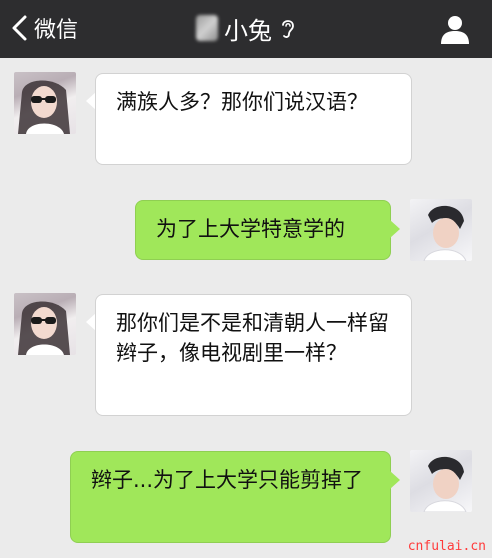 The height and width of the screenshot is (558, 492). Describe the element at coordinates (253, 119) in the screenshot. I see `message-bubble-received: 满族人多？那你们说汉语？` at that location.